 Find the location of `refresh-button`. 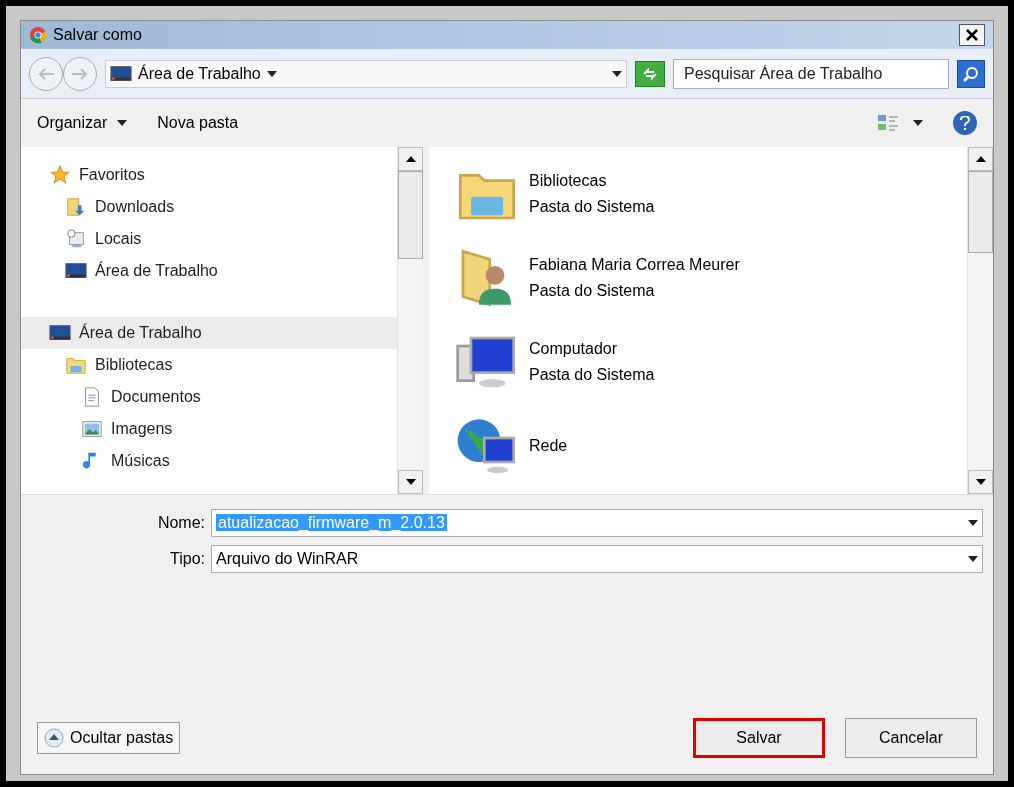

refresh-button is located at coordinates (650, 73).